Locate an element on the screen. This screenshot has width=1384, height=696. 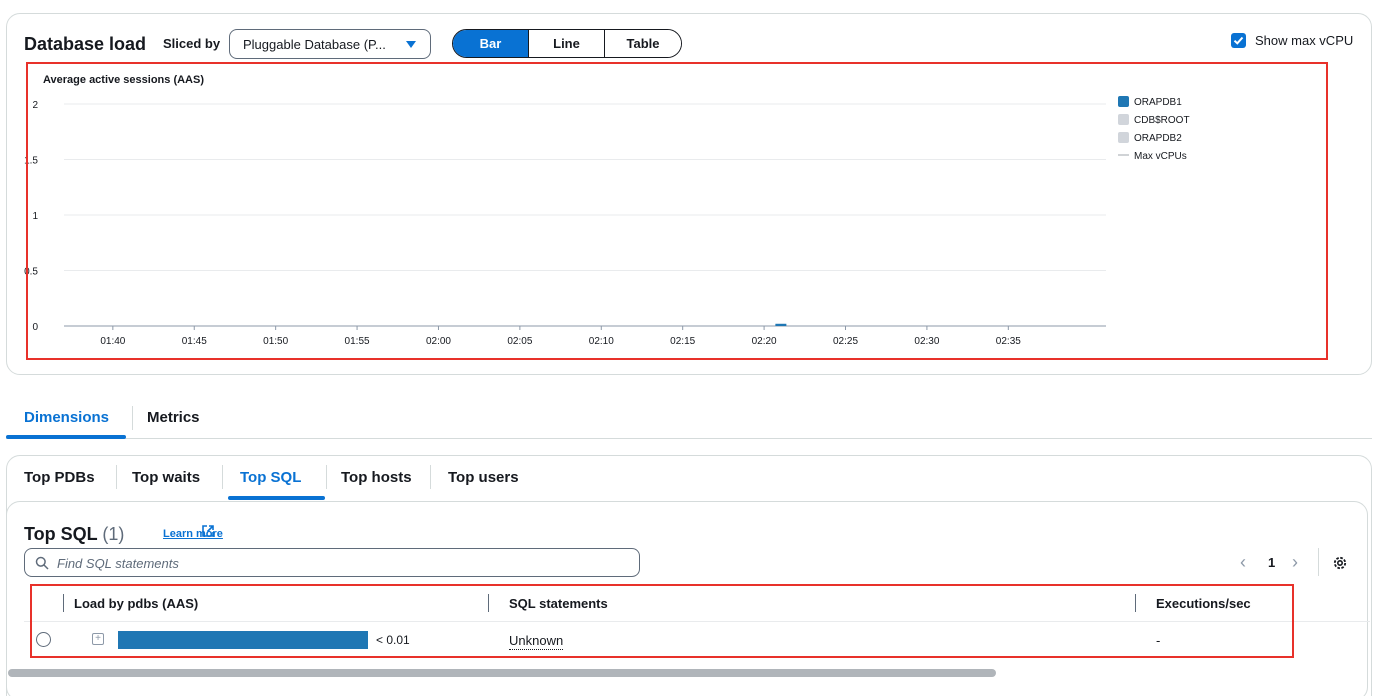
x-tick-label: 02:10 is located at coordinates (601, 341).